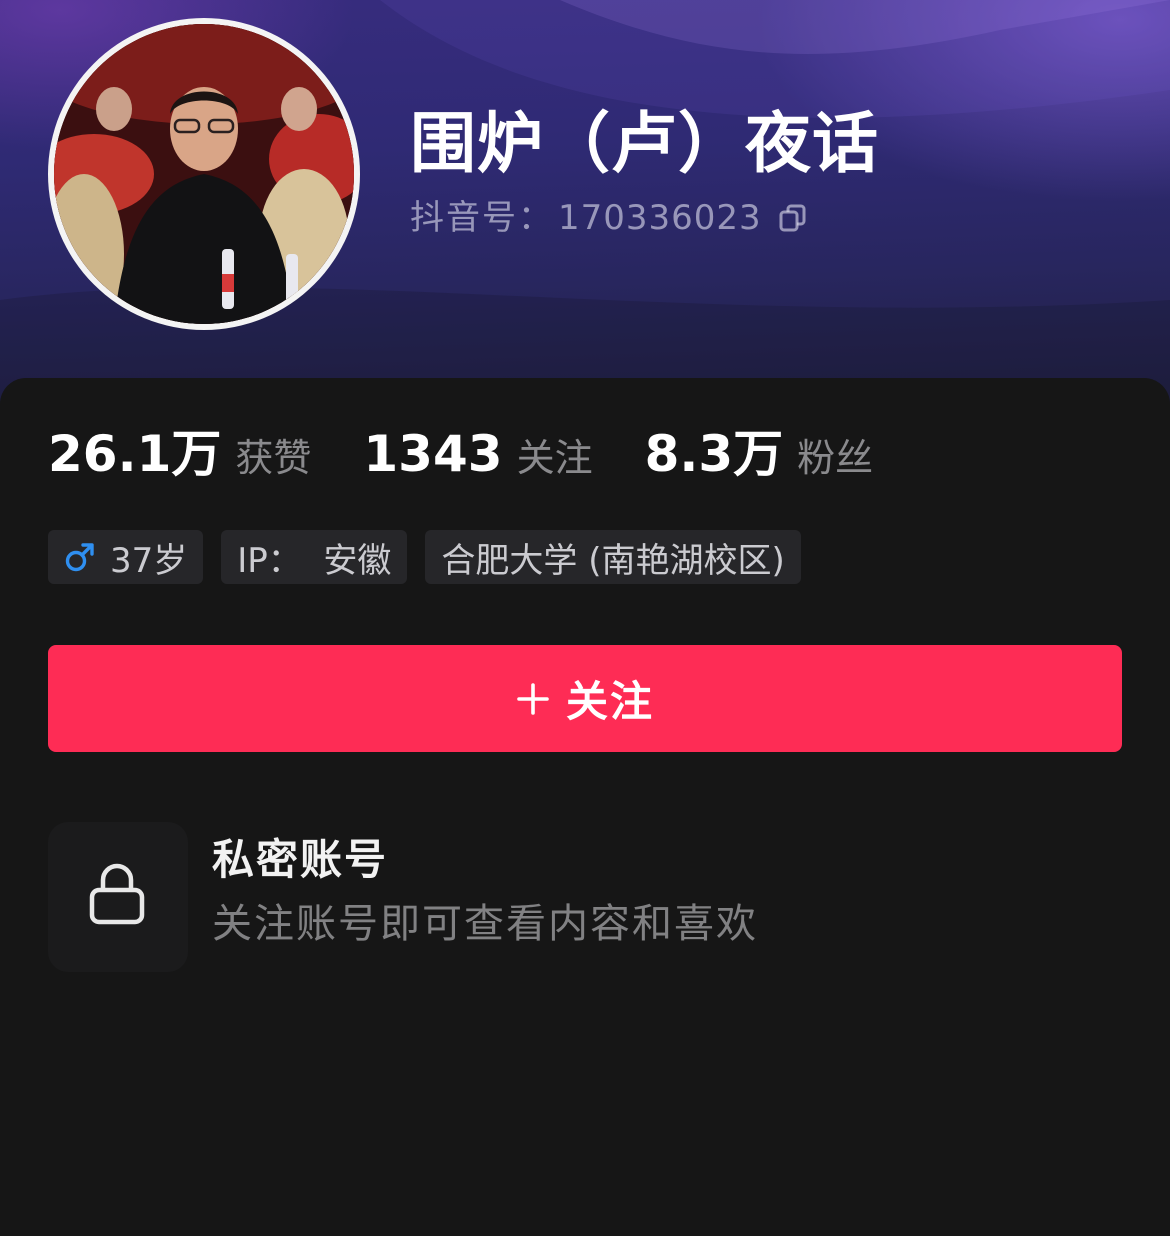 This screenshot has width=1170, height=1236. I want to click on age-text: 37岁, so click(149, 560).